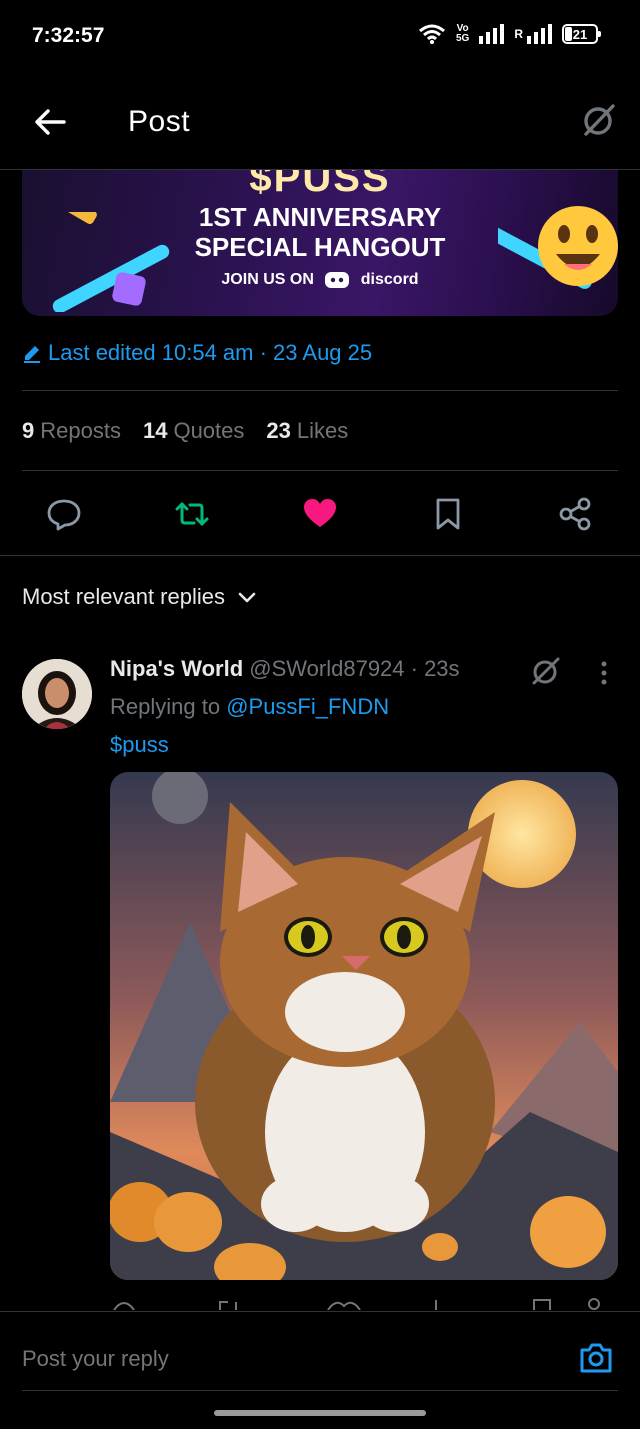 The height and width of the screenshot is (1429, 640). I want to click on user-avatar-image, so click(57, 694).